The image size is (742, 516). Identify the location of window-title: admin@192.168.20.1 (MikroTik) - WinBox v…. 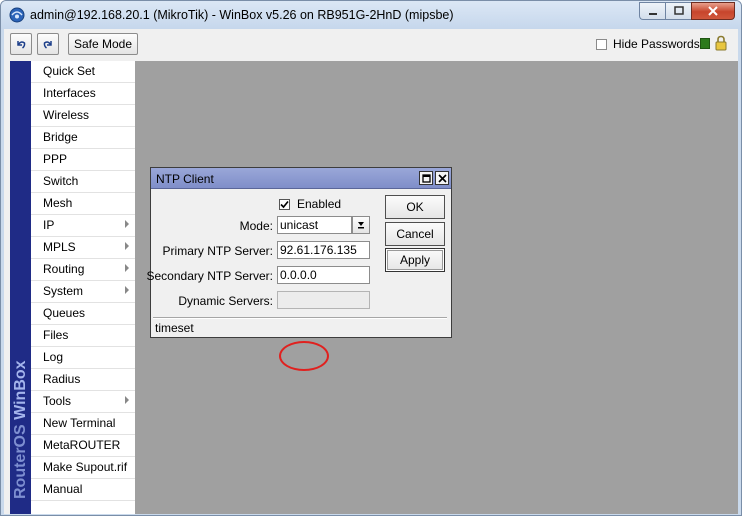
(242, 15).